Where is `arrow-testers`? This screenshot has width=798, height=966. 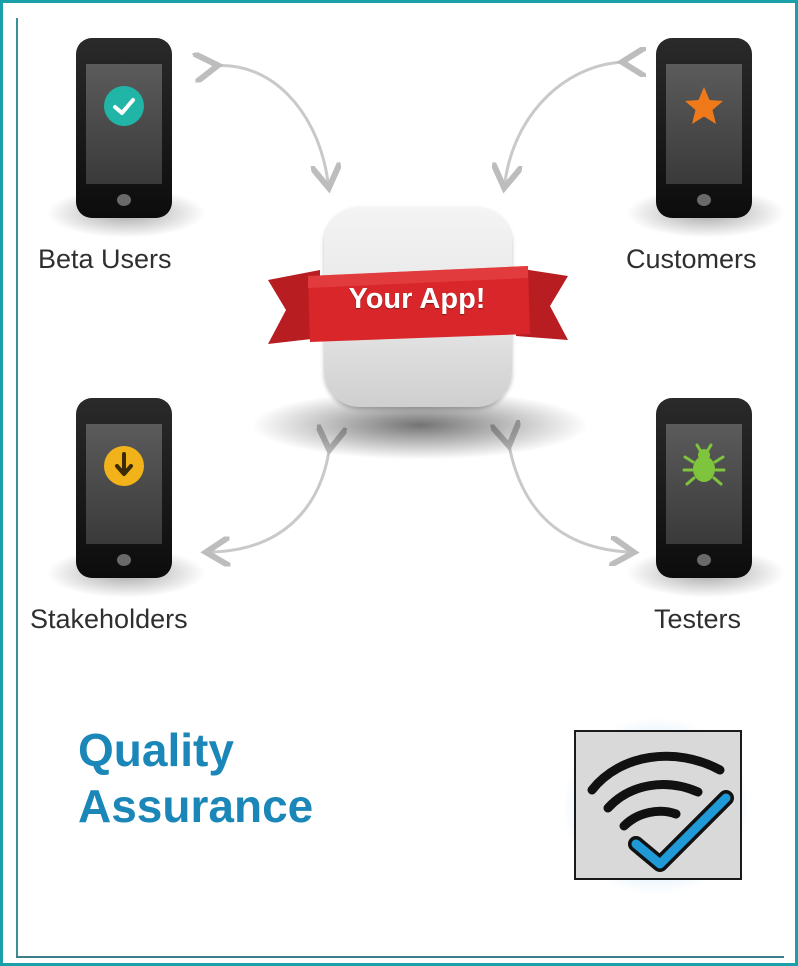 arrow-testers is located at coordinates (568, 496).